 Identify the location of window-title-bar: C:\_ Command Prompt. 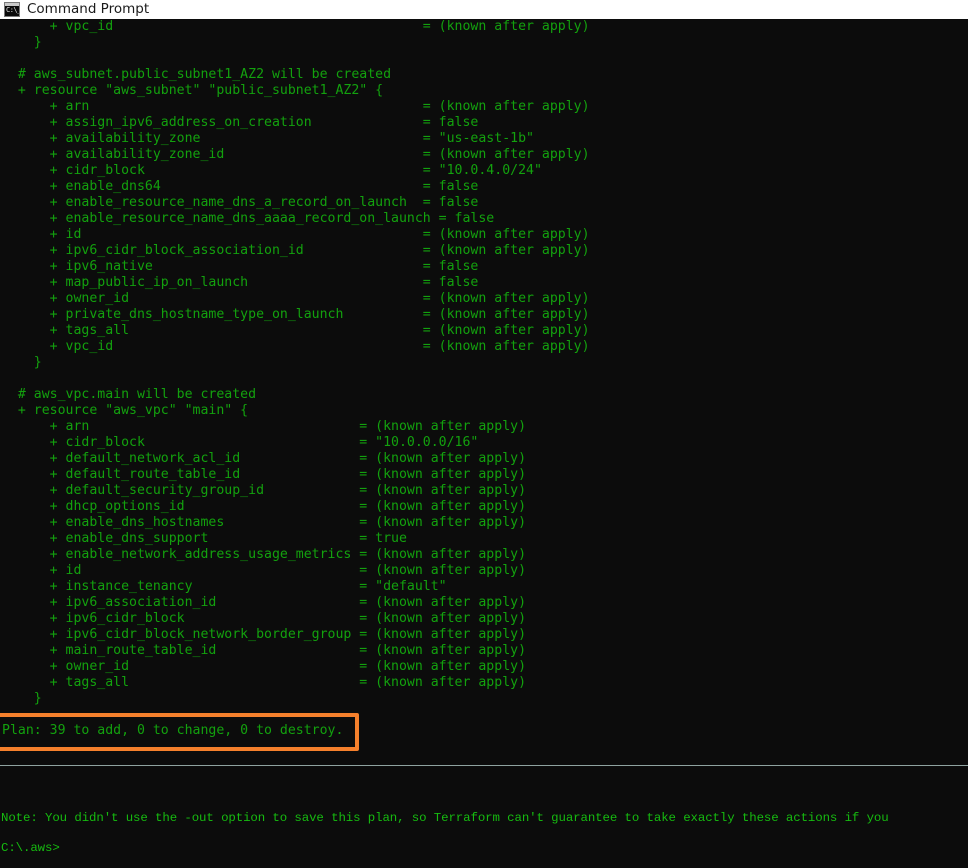
(484, 9).